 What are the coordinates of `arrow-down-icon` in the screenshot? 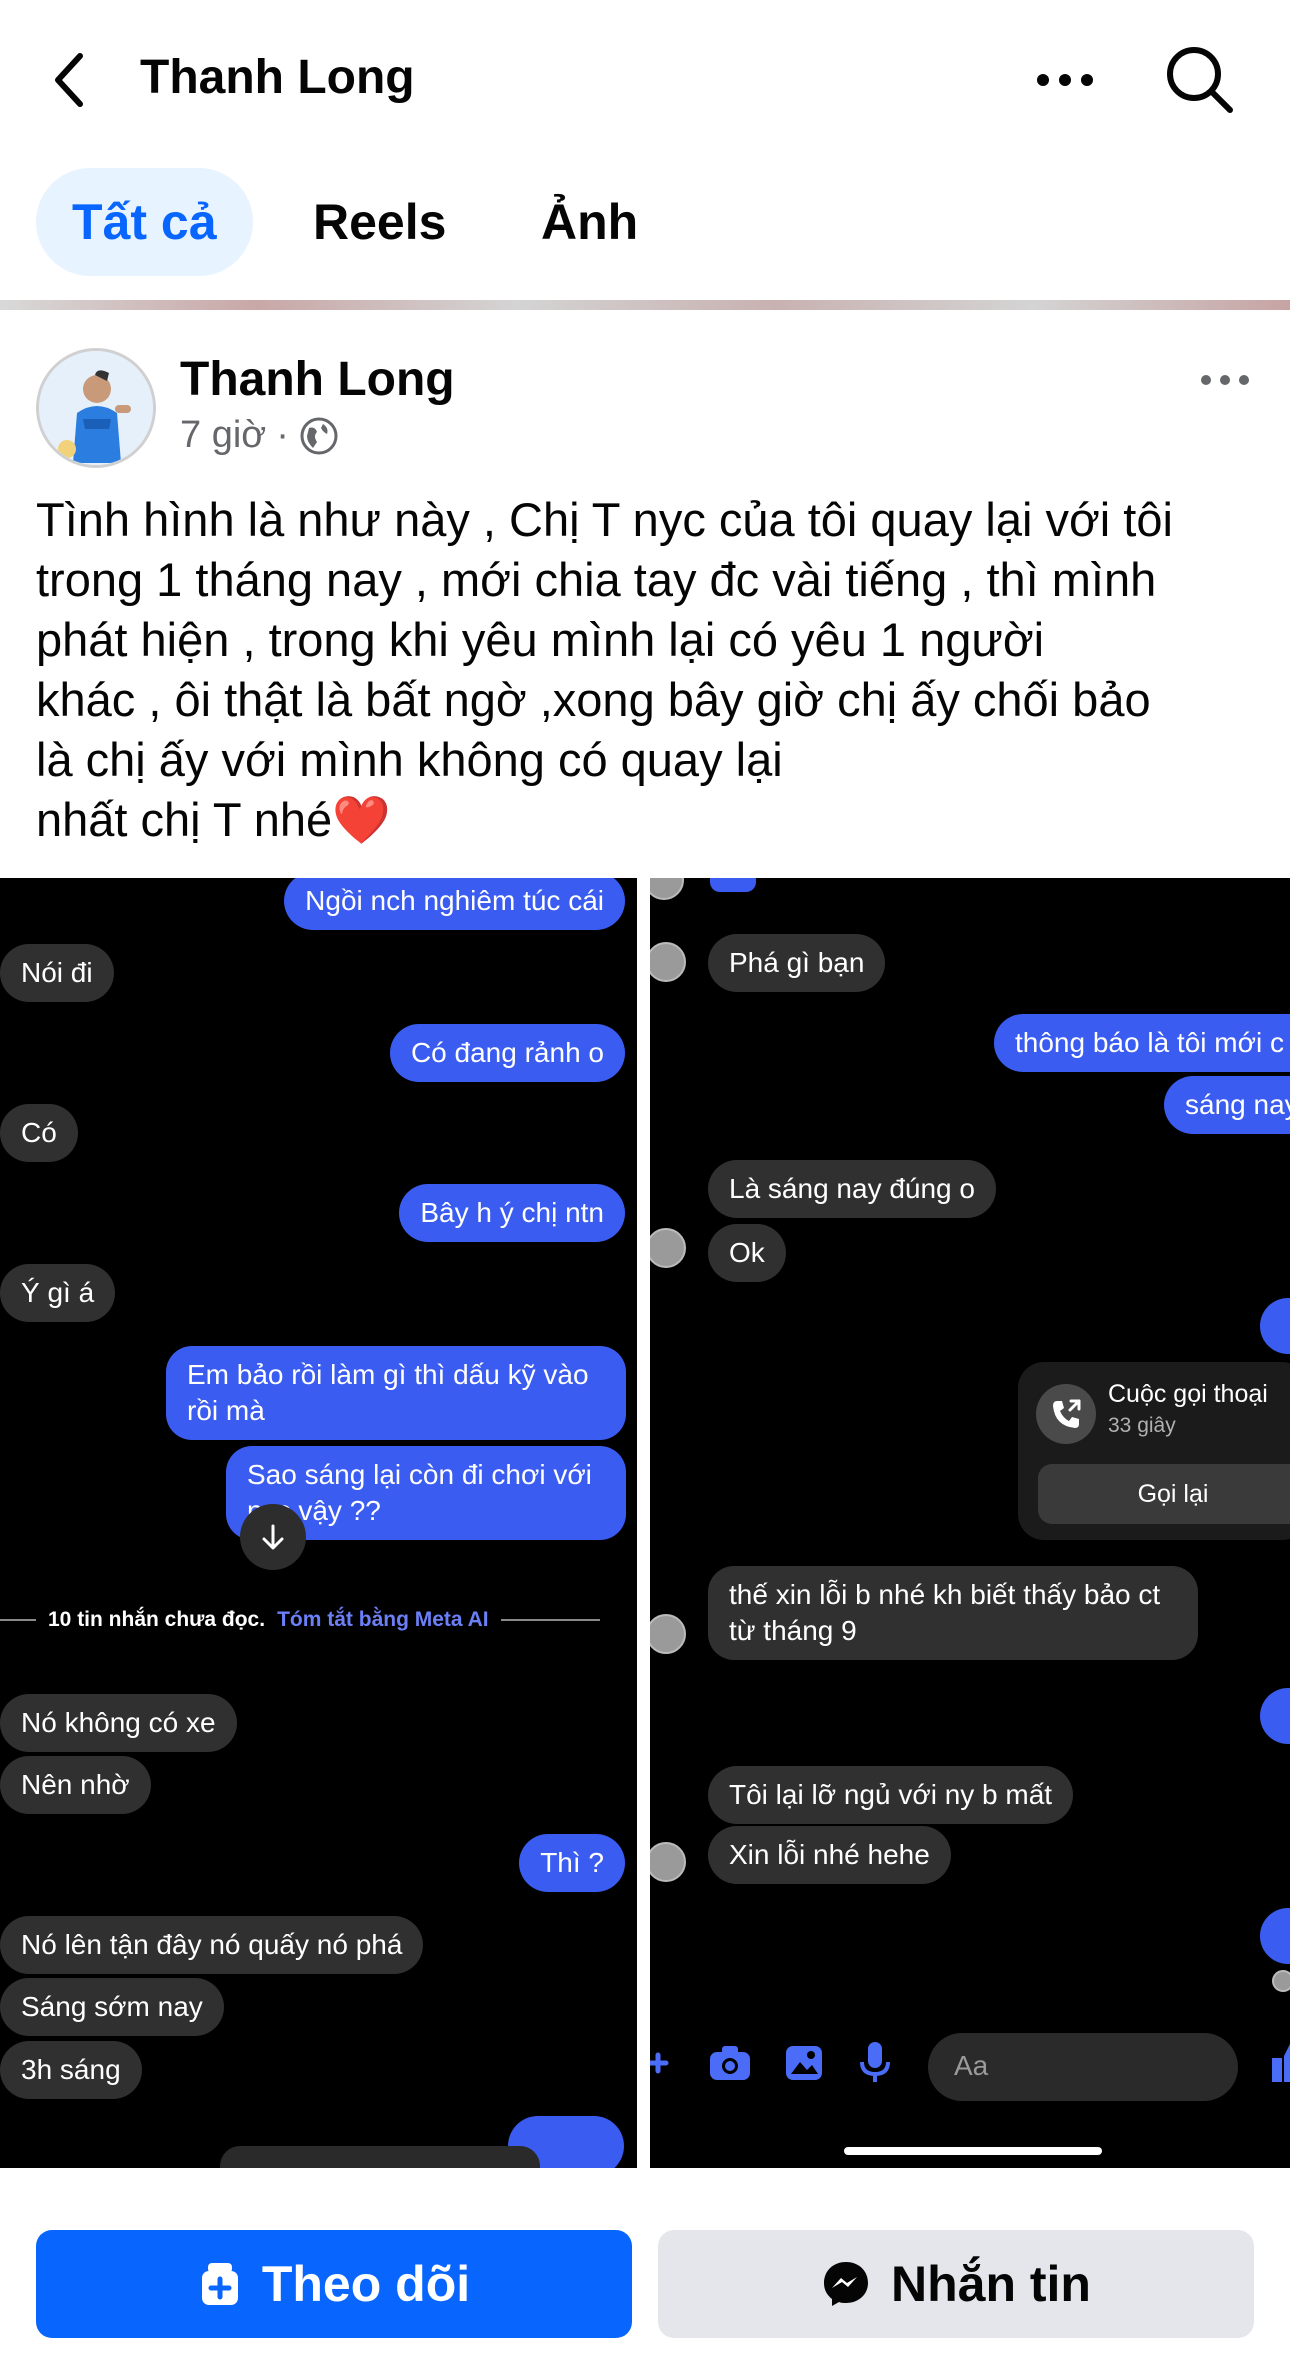 It's located at (273, 1537).